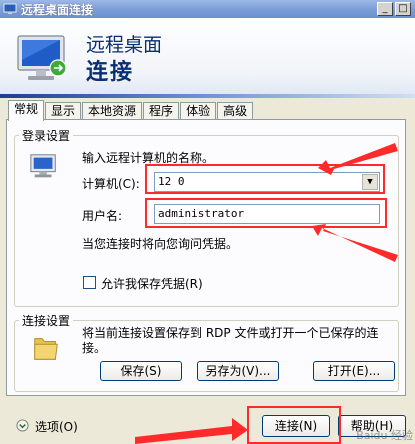  I want to click on window-title: 远程桌面连接, so click(57, 9).